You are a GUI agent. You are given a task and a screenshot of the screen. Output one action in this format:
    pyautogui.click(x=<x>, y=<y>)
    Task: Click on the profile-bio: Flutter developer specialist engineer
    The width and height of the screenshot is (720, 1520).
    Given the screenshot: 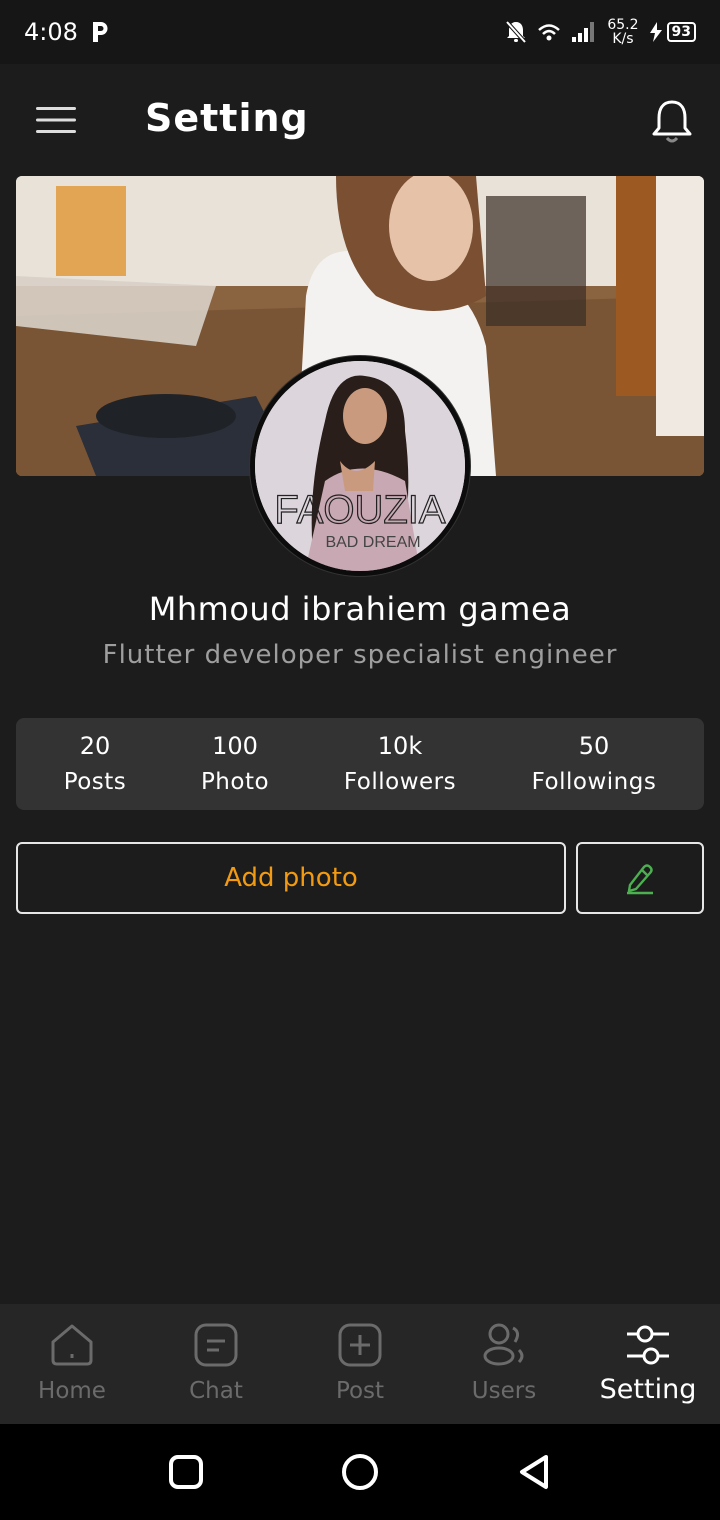 What is the action you would take?
    pyautogui.click(x=360, y=655)
    